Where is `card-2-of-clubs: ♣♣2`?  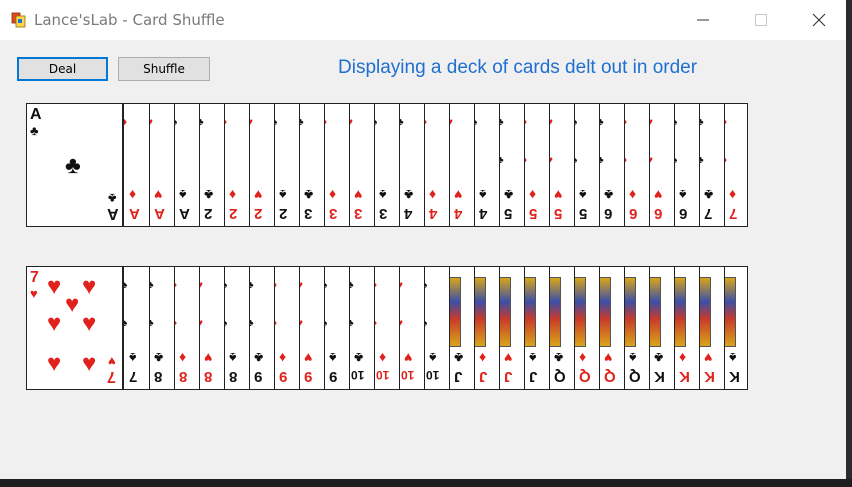 card-2-of-clubs: ♣♣2 is located at coordinates (211, 165).